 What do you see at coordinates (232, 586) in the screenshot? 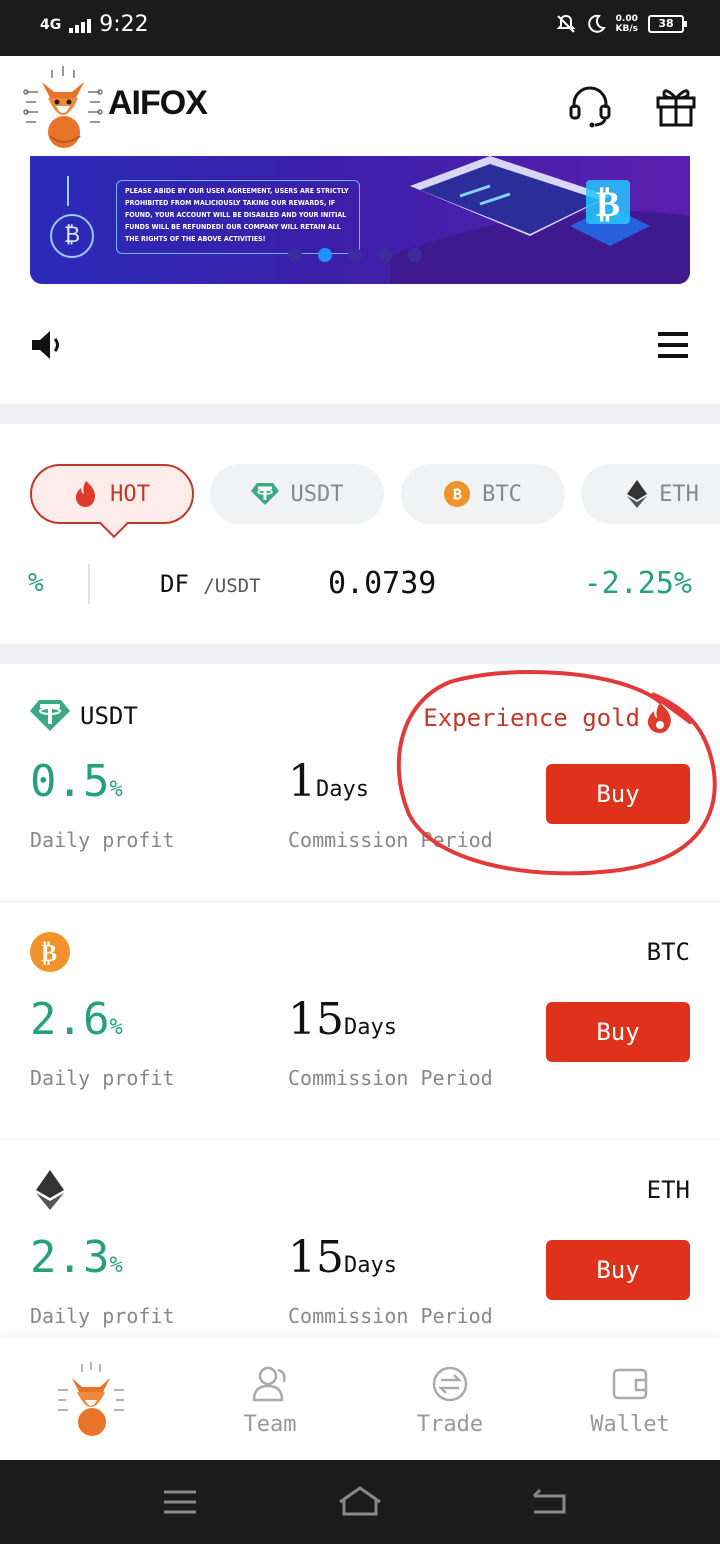
I see `ticker-quote: /USDT` at bounding box center [232, 586].